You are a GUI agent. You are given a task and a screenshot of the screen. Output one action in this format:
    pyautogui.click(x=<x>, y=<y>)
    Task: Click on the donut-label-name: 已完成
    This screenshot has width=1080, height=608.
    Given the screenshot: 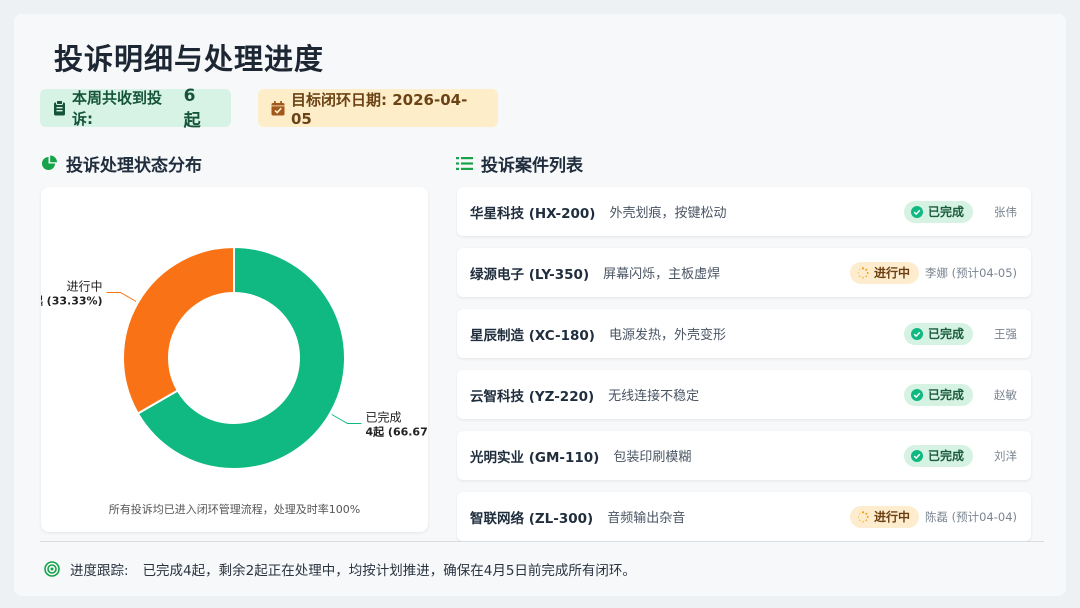 What is the action you would take?
    pyautogui.click(x=383, y=417)
    